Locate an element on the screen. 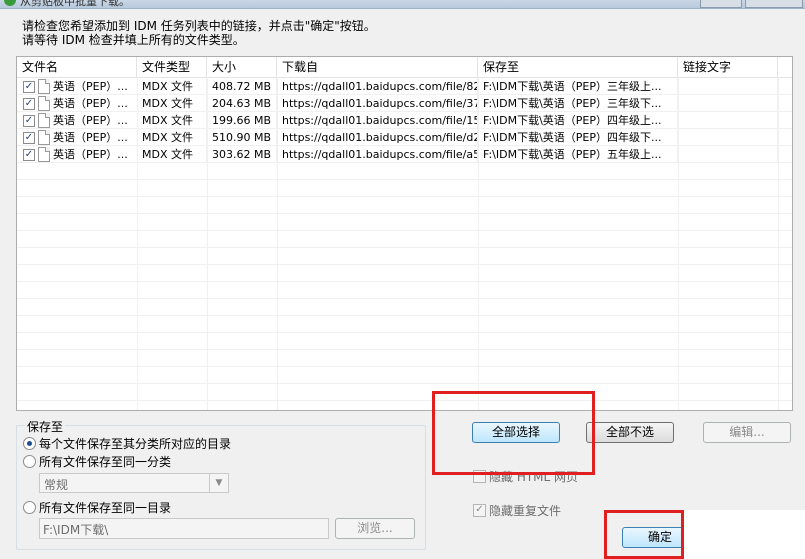 Image resolution: width=805 pixels, height=559 pixels. column-header-url: 下载自 is located at coordinates (377, 67).